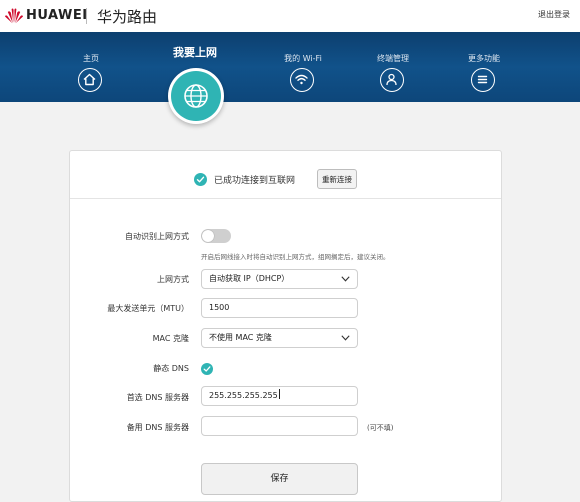 Image resolution: width=580 pixels, height=502 pixels. What do you see at coordinates (303, 58) in the screenshot?
I see `nav-item-label: 我的 Wi-Fi` at bounding box center [303, 58].